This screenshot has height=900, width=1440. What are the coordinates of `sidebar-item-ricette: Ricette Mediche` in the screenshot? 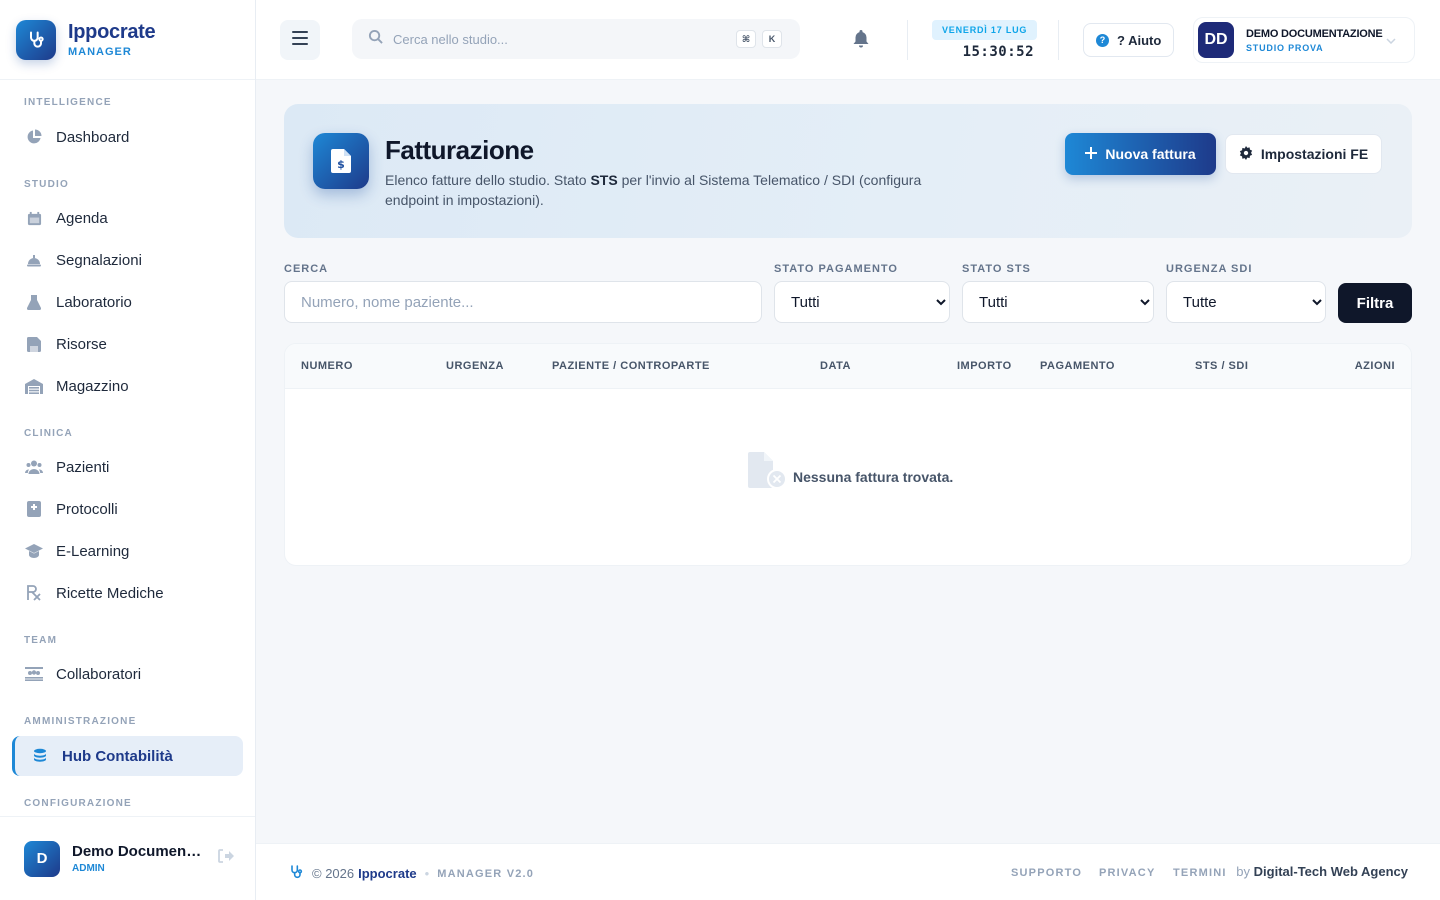 It's located at (127, 593).